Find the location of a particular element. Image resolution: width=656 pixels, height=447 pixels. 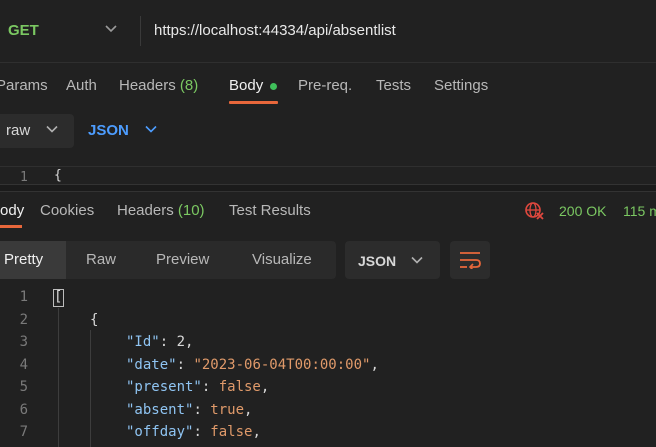

line-number: 5 is located at coordinates (23, 387).